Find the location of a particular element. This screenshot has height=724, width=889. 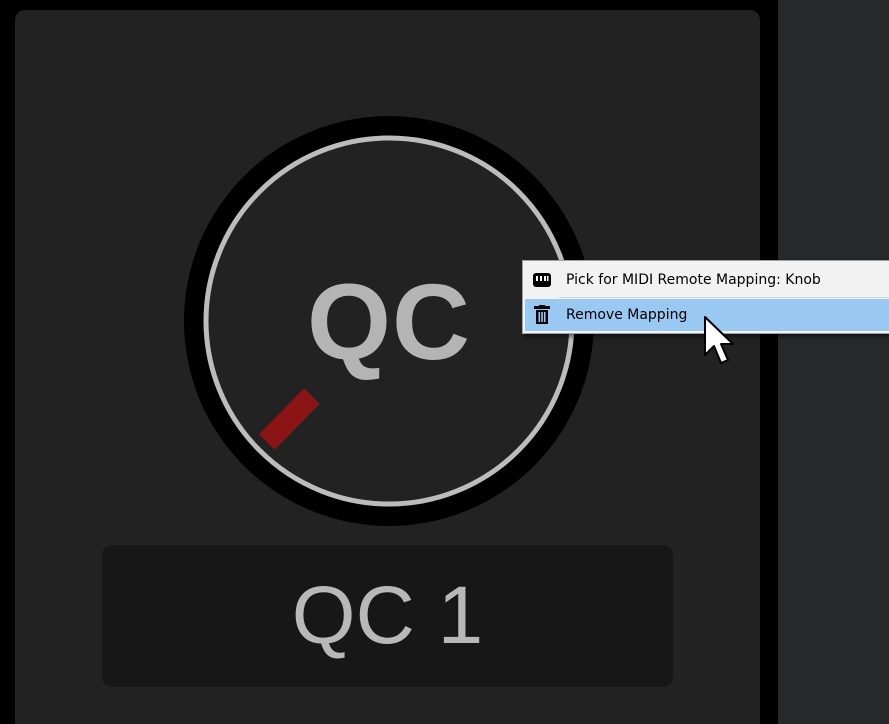

menu-item-label: Pick for MIDI Remote Mapping: Knob is located at coordinates (693, 280).